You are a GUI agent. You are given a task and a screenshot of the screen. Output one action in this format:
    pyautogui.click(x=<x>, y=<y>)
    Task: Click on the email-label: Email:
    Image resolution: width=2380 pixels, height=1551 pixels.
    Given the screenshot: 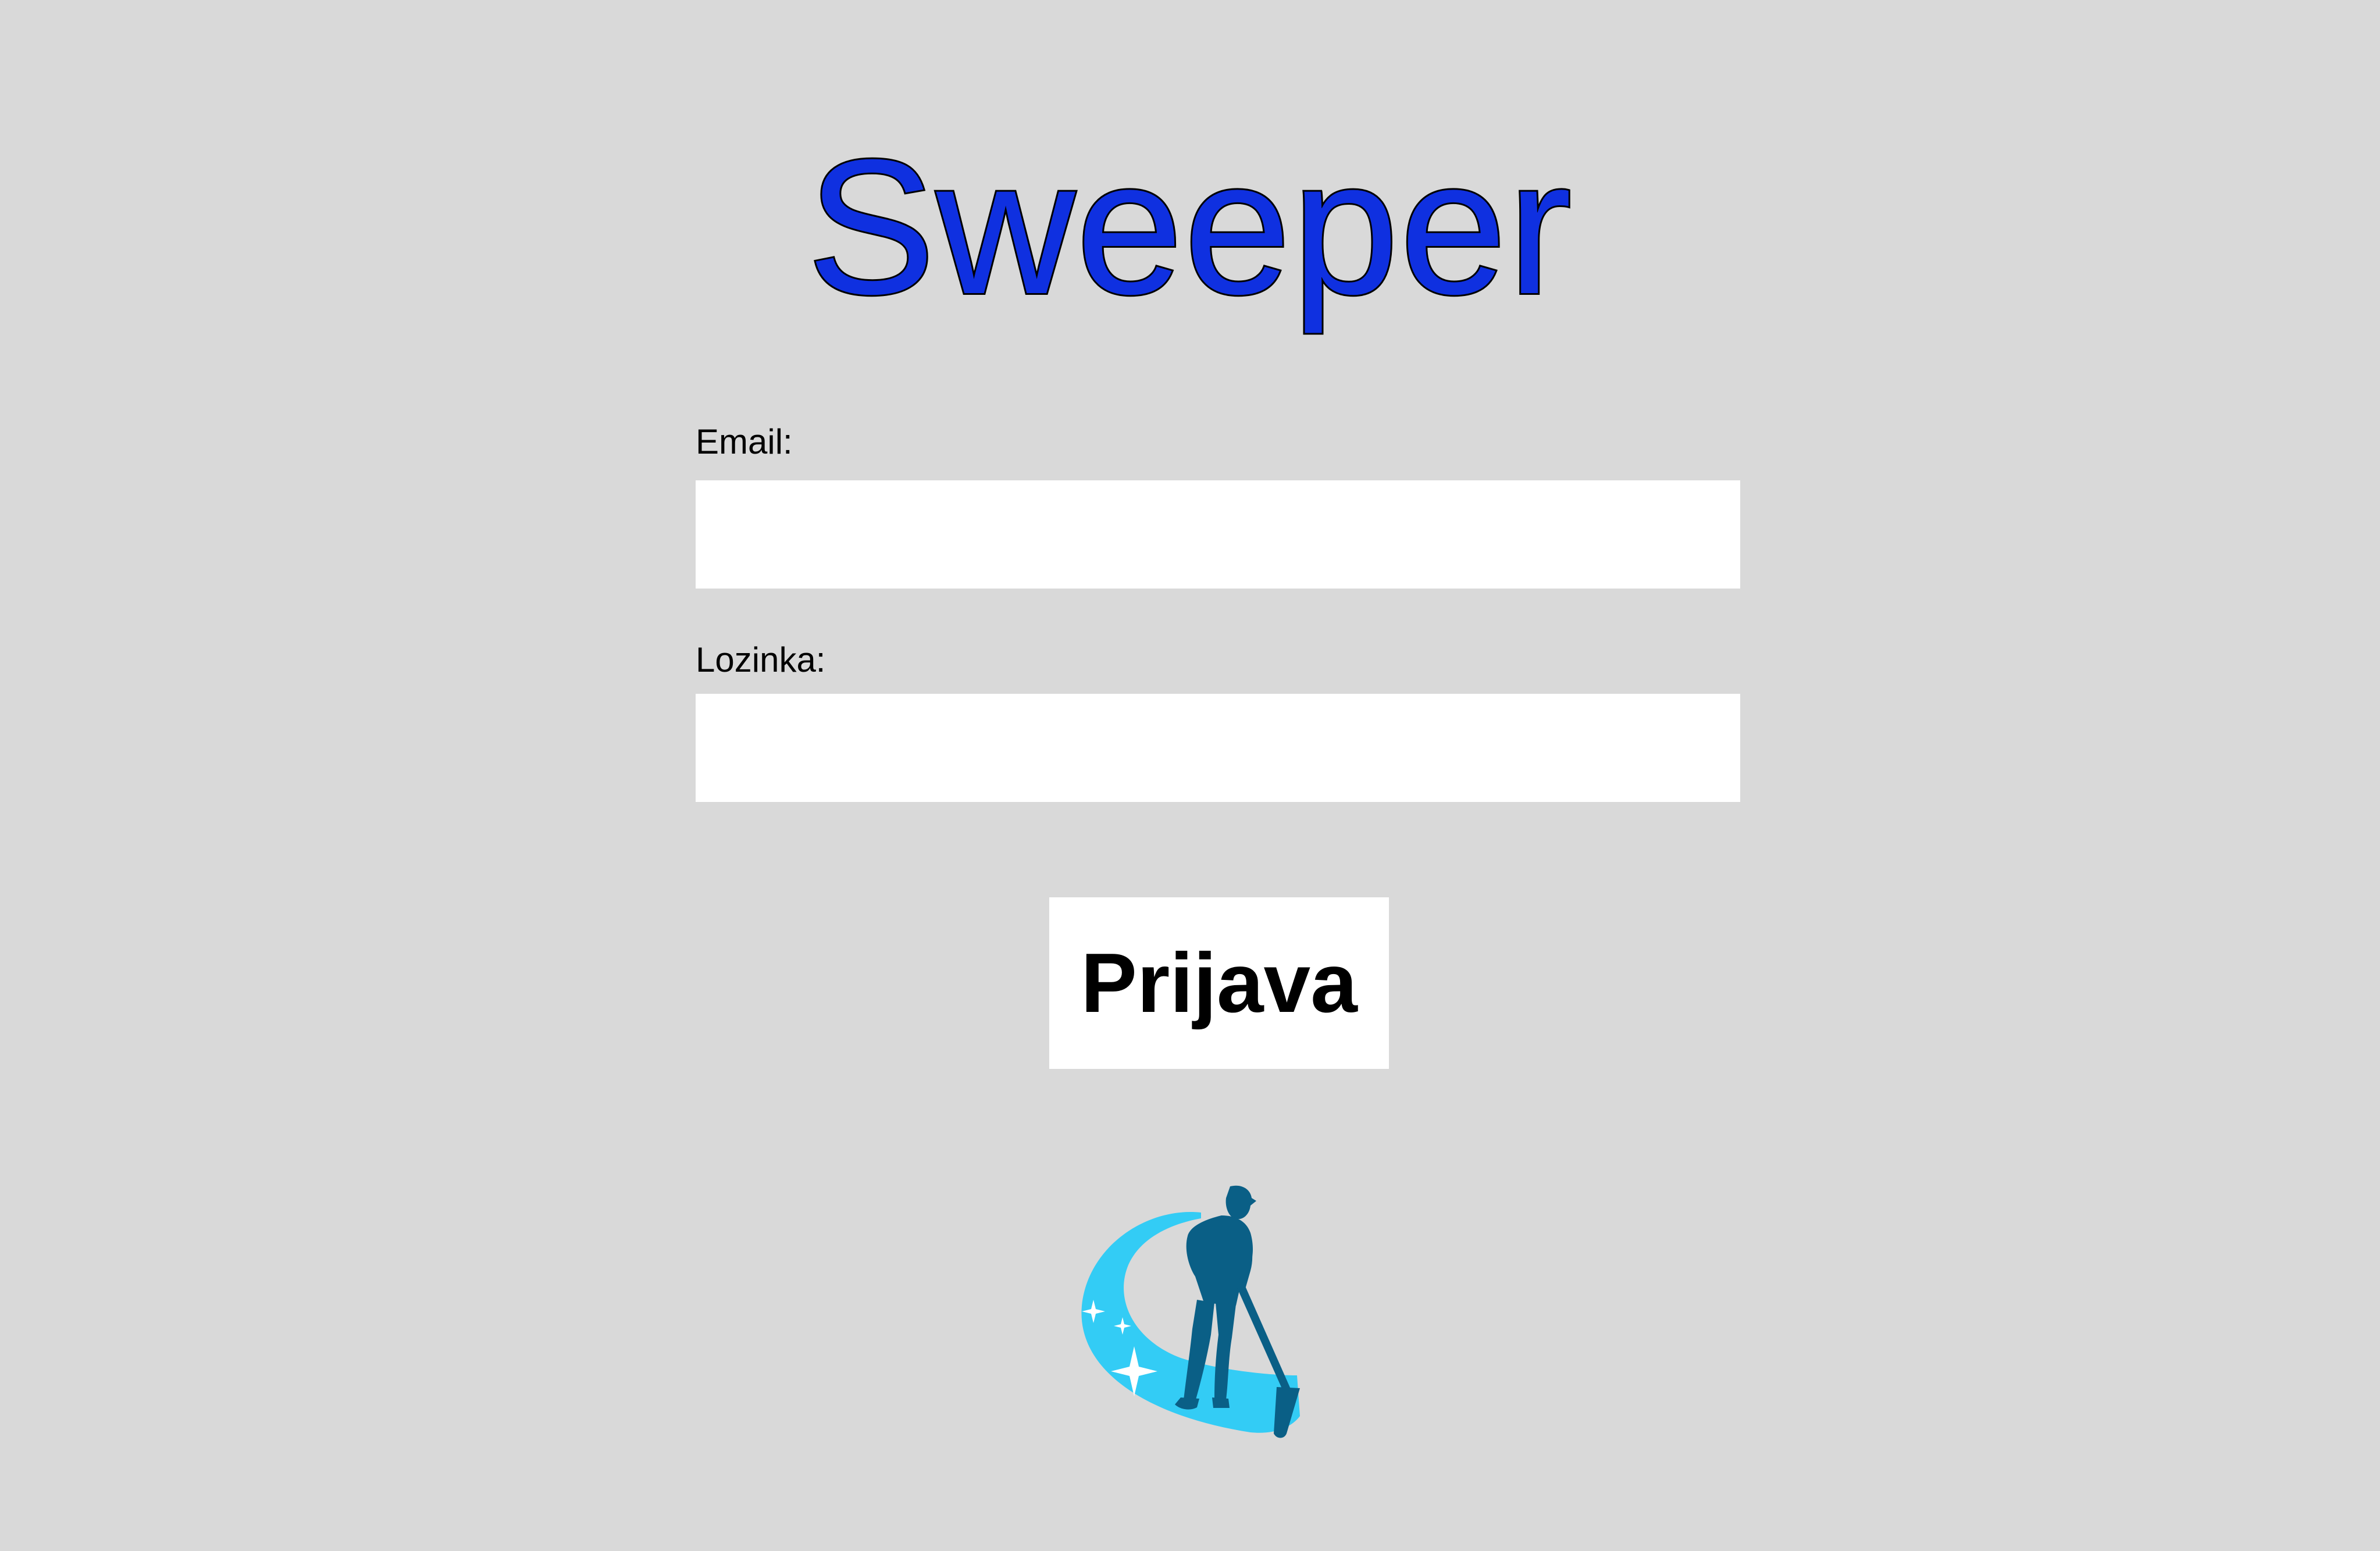 What is the action you would take?
    pyautogui.click(x=745, y=441)
    